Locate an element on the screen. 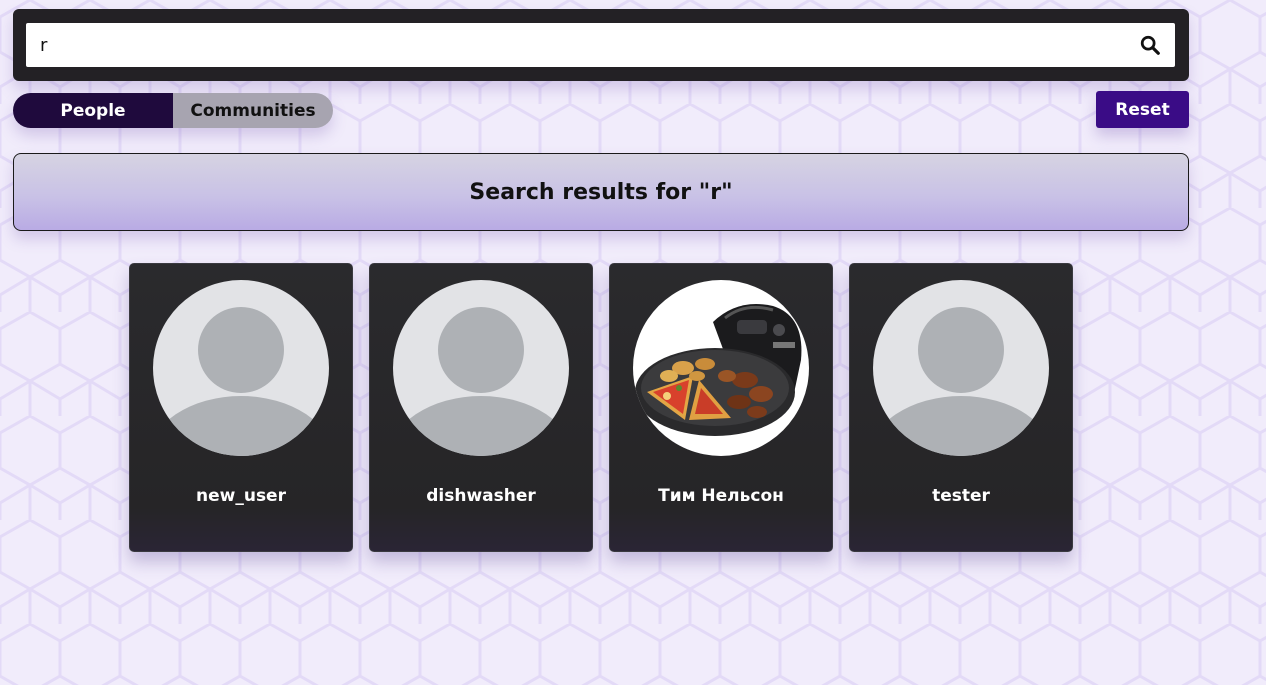  pizza-oven-avatar is located at coordinates (721, 368).